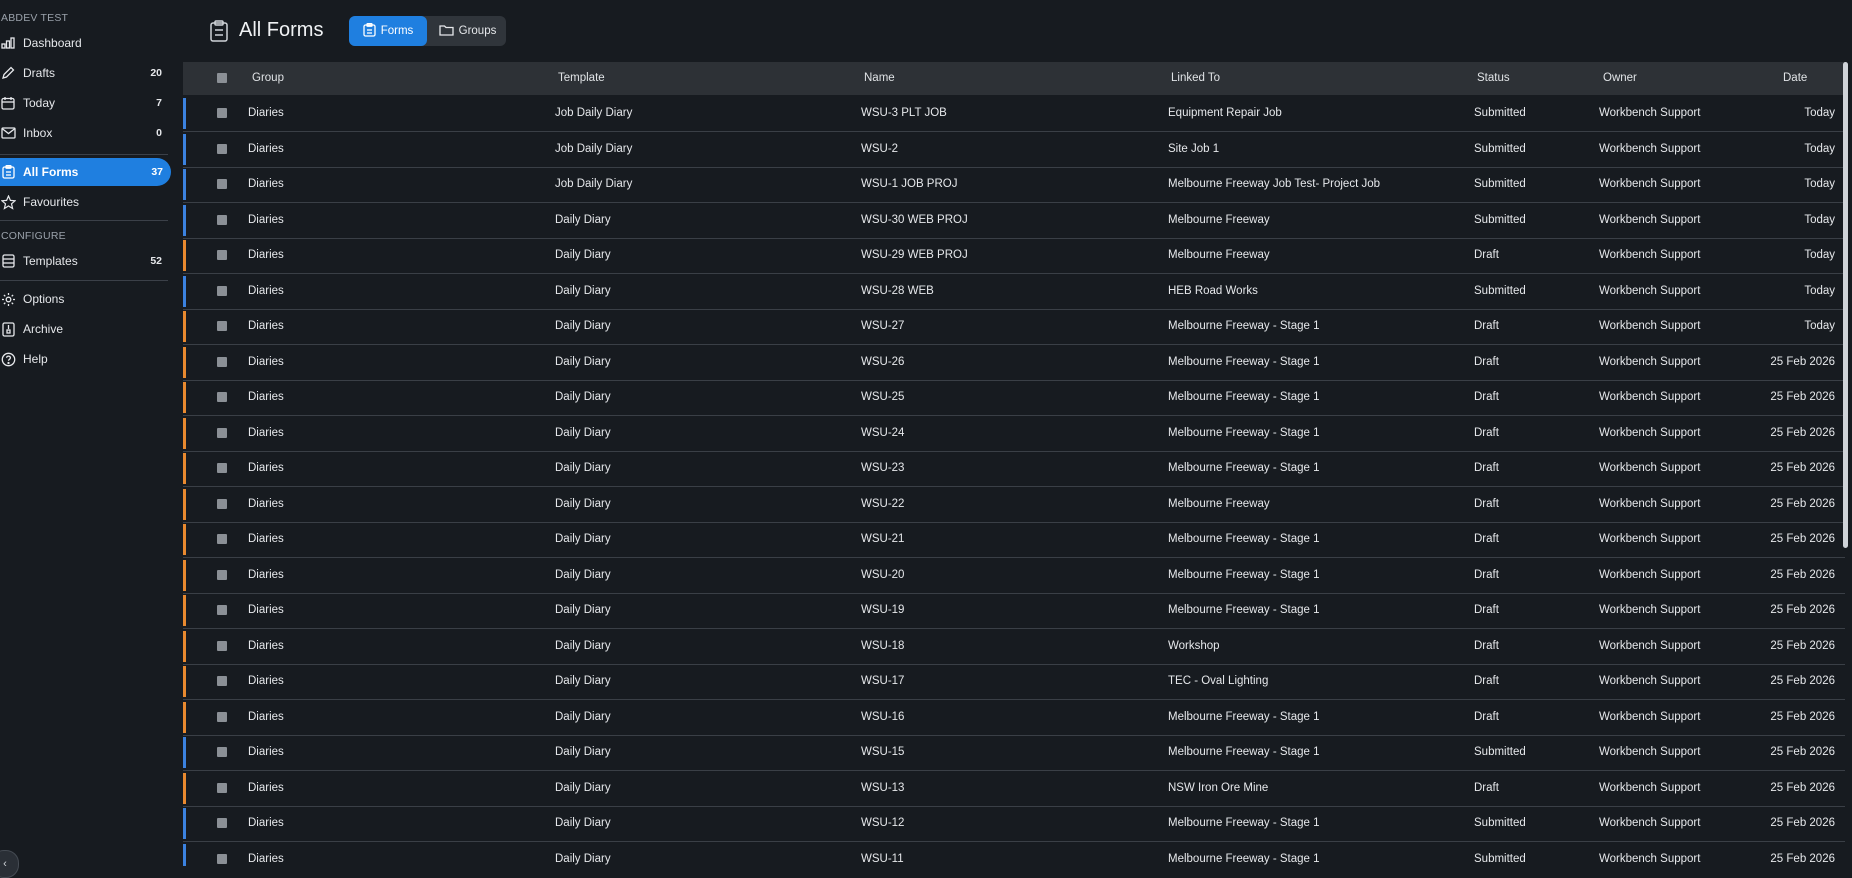  I want to click on nav-today: Today 7, so click(85, 103).